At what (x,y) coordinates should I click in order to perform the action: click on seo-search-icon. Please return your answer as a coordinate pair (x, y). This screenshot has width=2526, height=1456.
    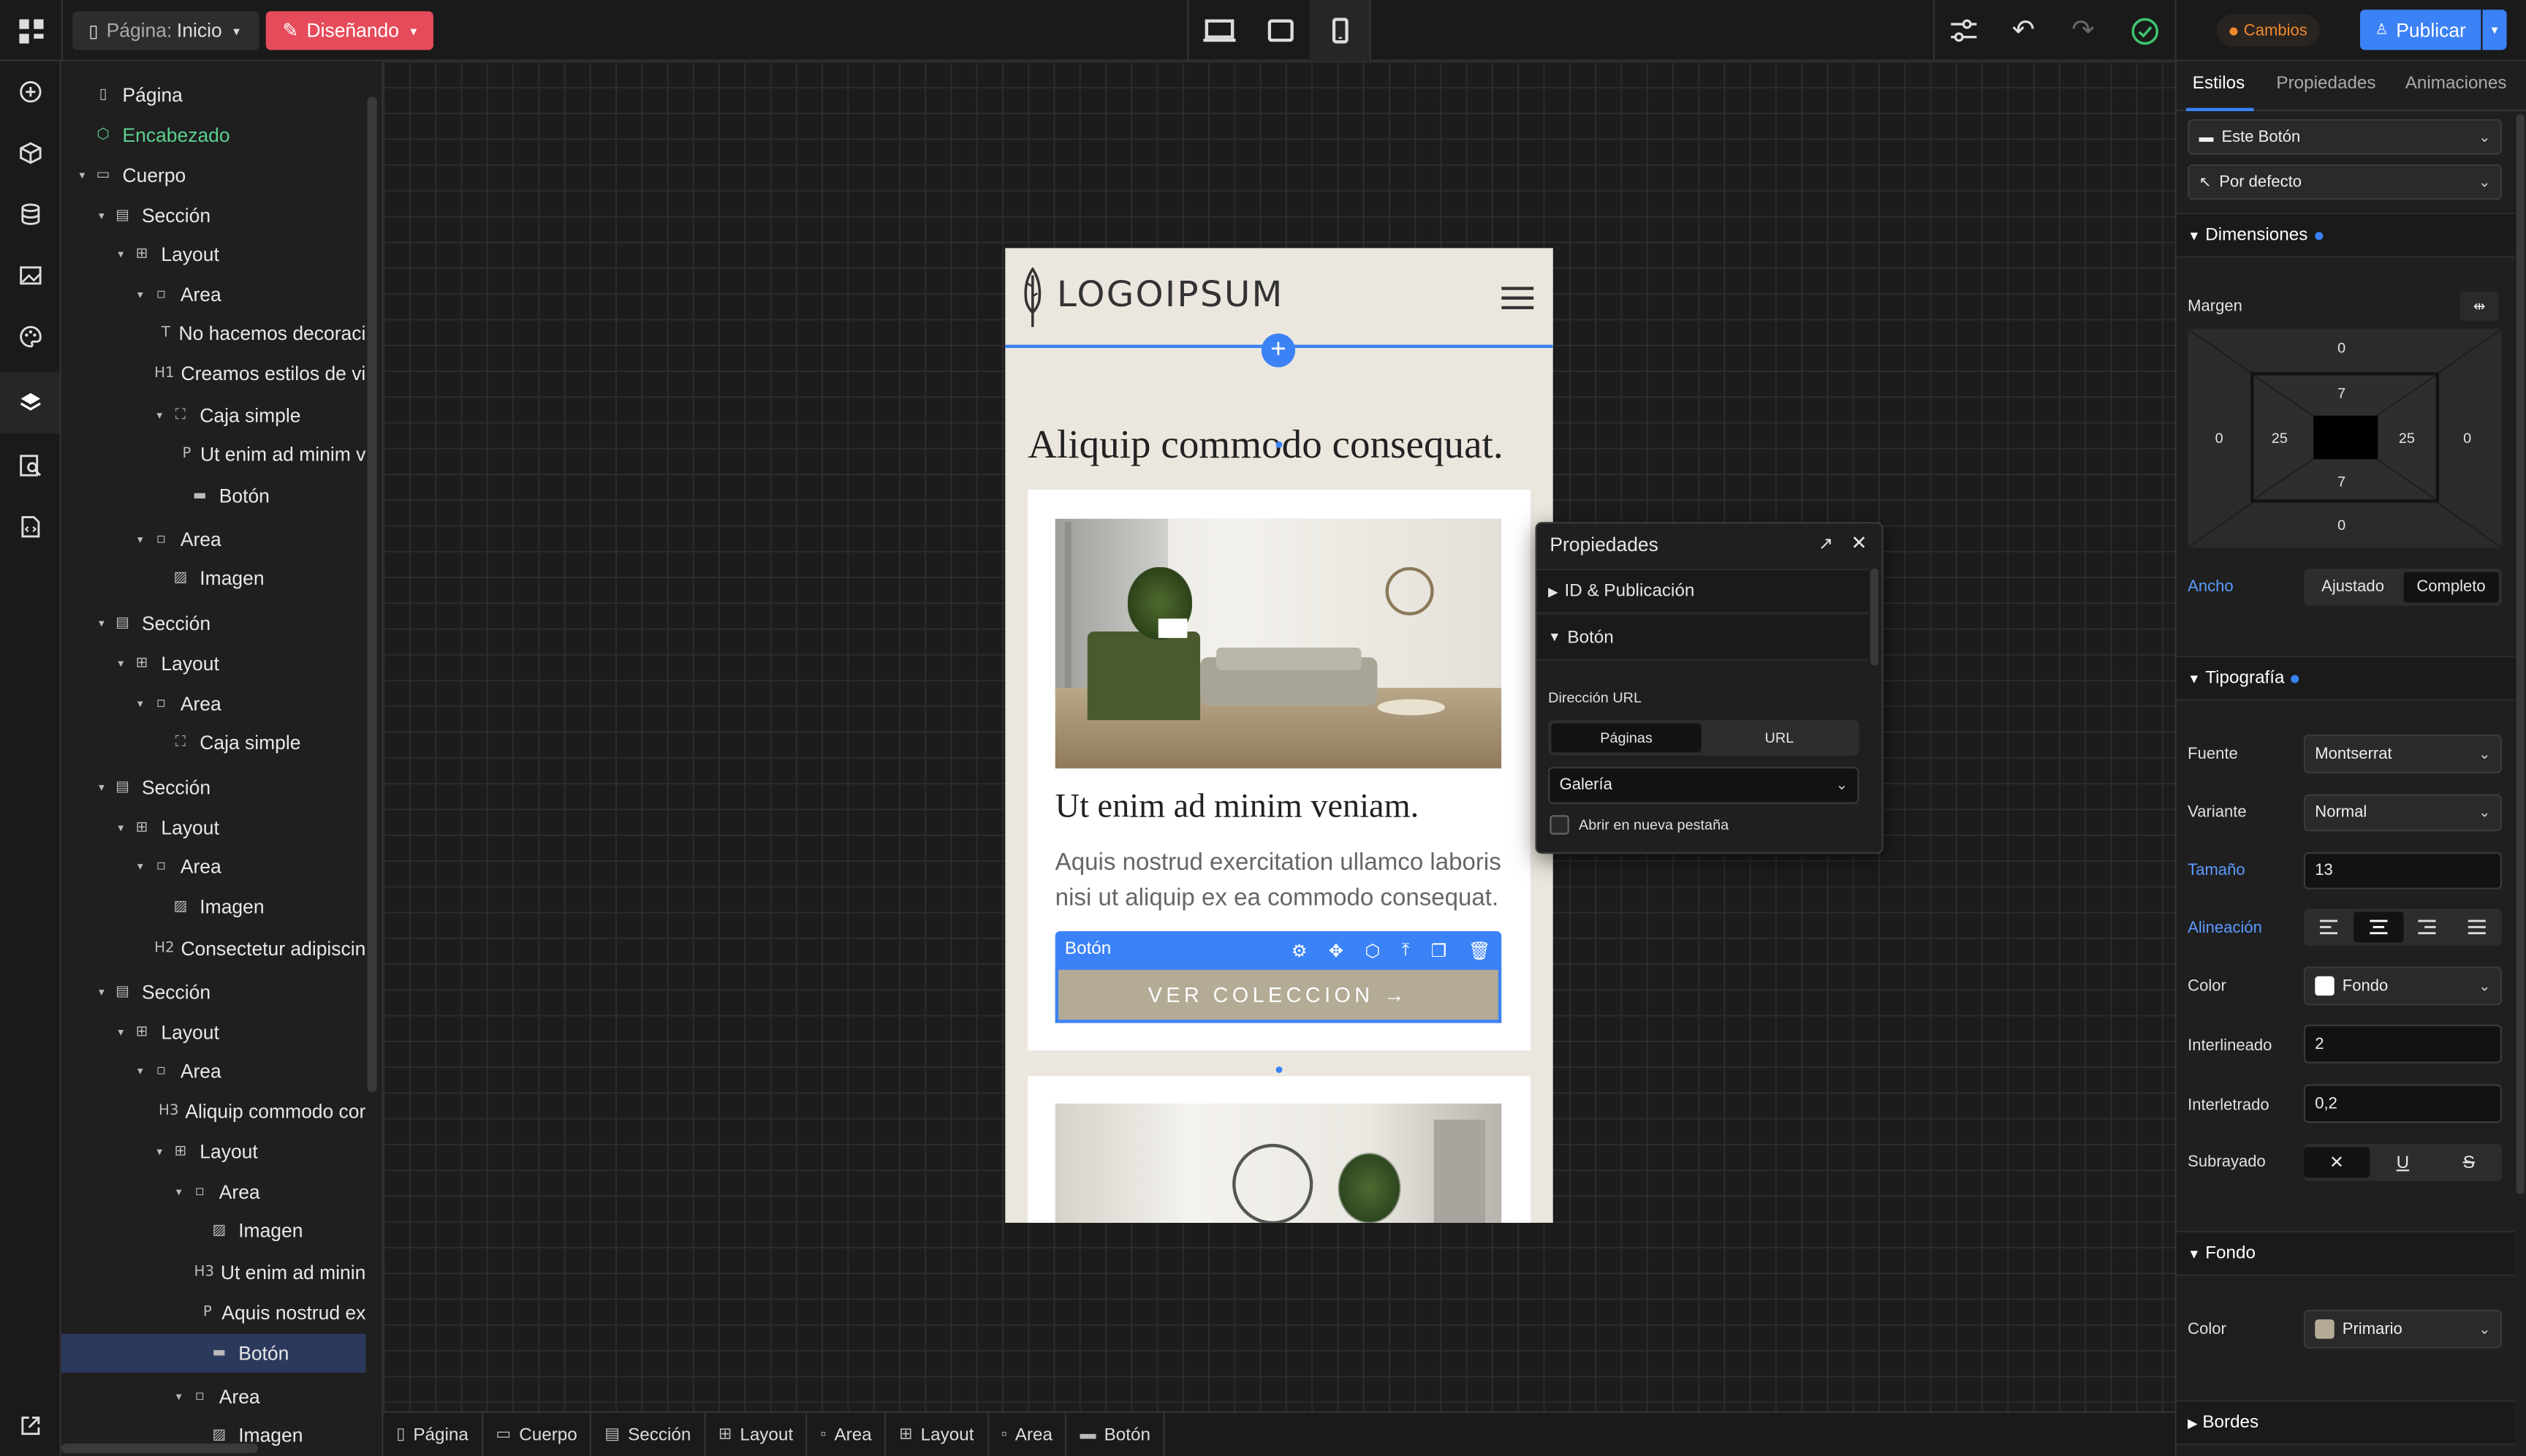
    Looking at the image, I should click on (30, 465).